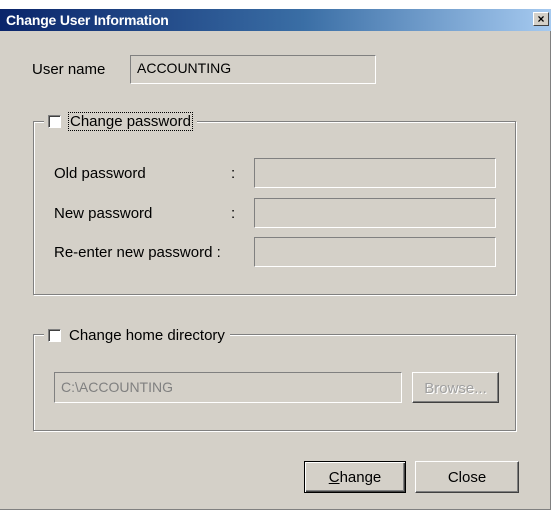  I want to click on reenter-password-field, so click(375, 252).